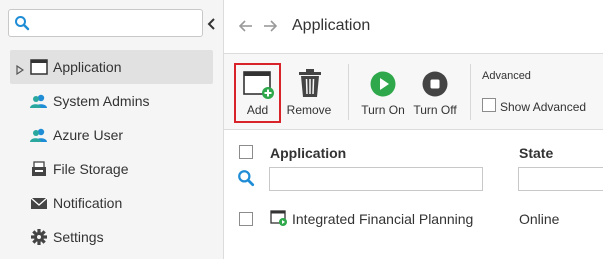  Describe the element at coordinates (101, 101) in the screenshot. I see `sidebar-item-label: System Admins` at that location.